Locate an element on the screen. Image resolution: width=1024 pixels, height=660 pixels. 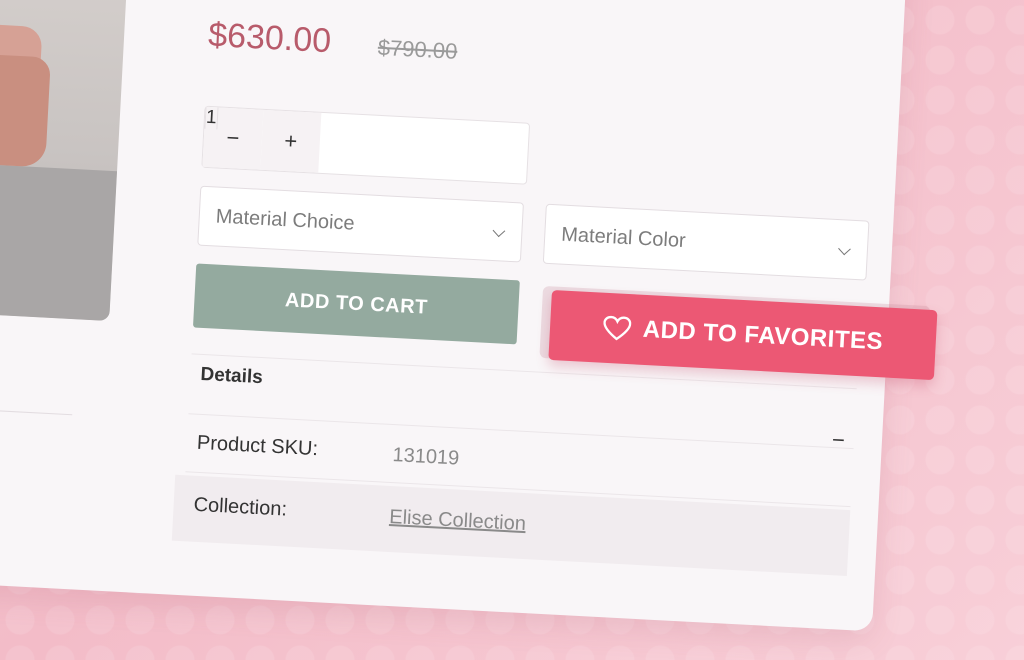
heart-icon is located at coordinates (617, 328).